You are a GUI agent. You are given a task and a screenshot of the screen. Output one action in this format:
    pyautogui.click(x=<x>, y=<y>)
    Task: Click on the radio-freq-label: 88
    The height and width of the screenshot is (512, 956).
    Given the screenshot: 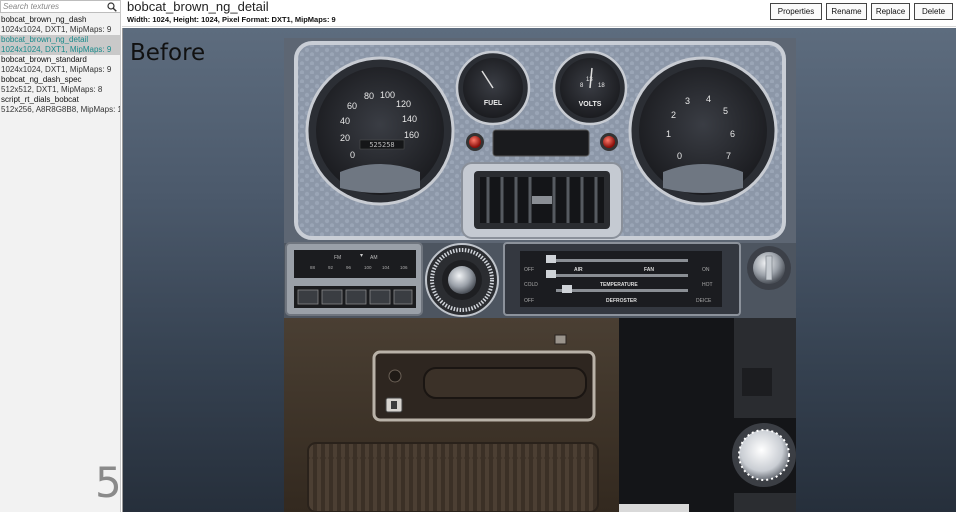 What is the action you would take?
    pyautogui.click(x=313, y=267)
    